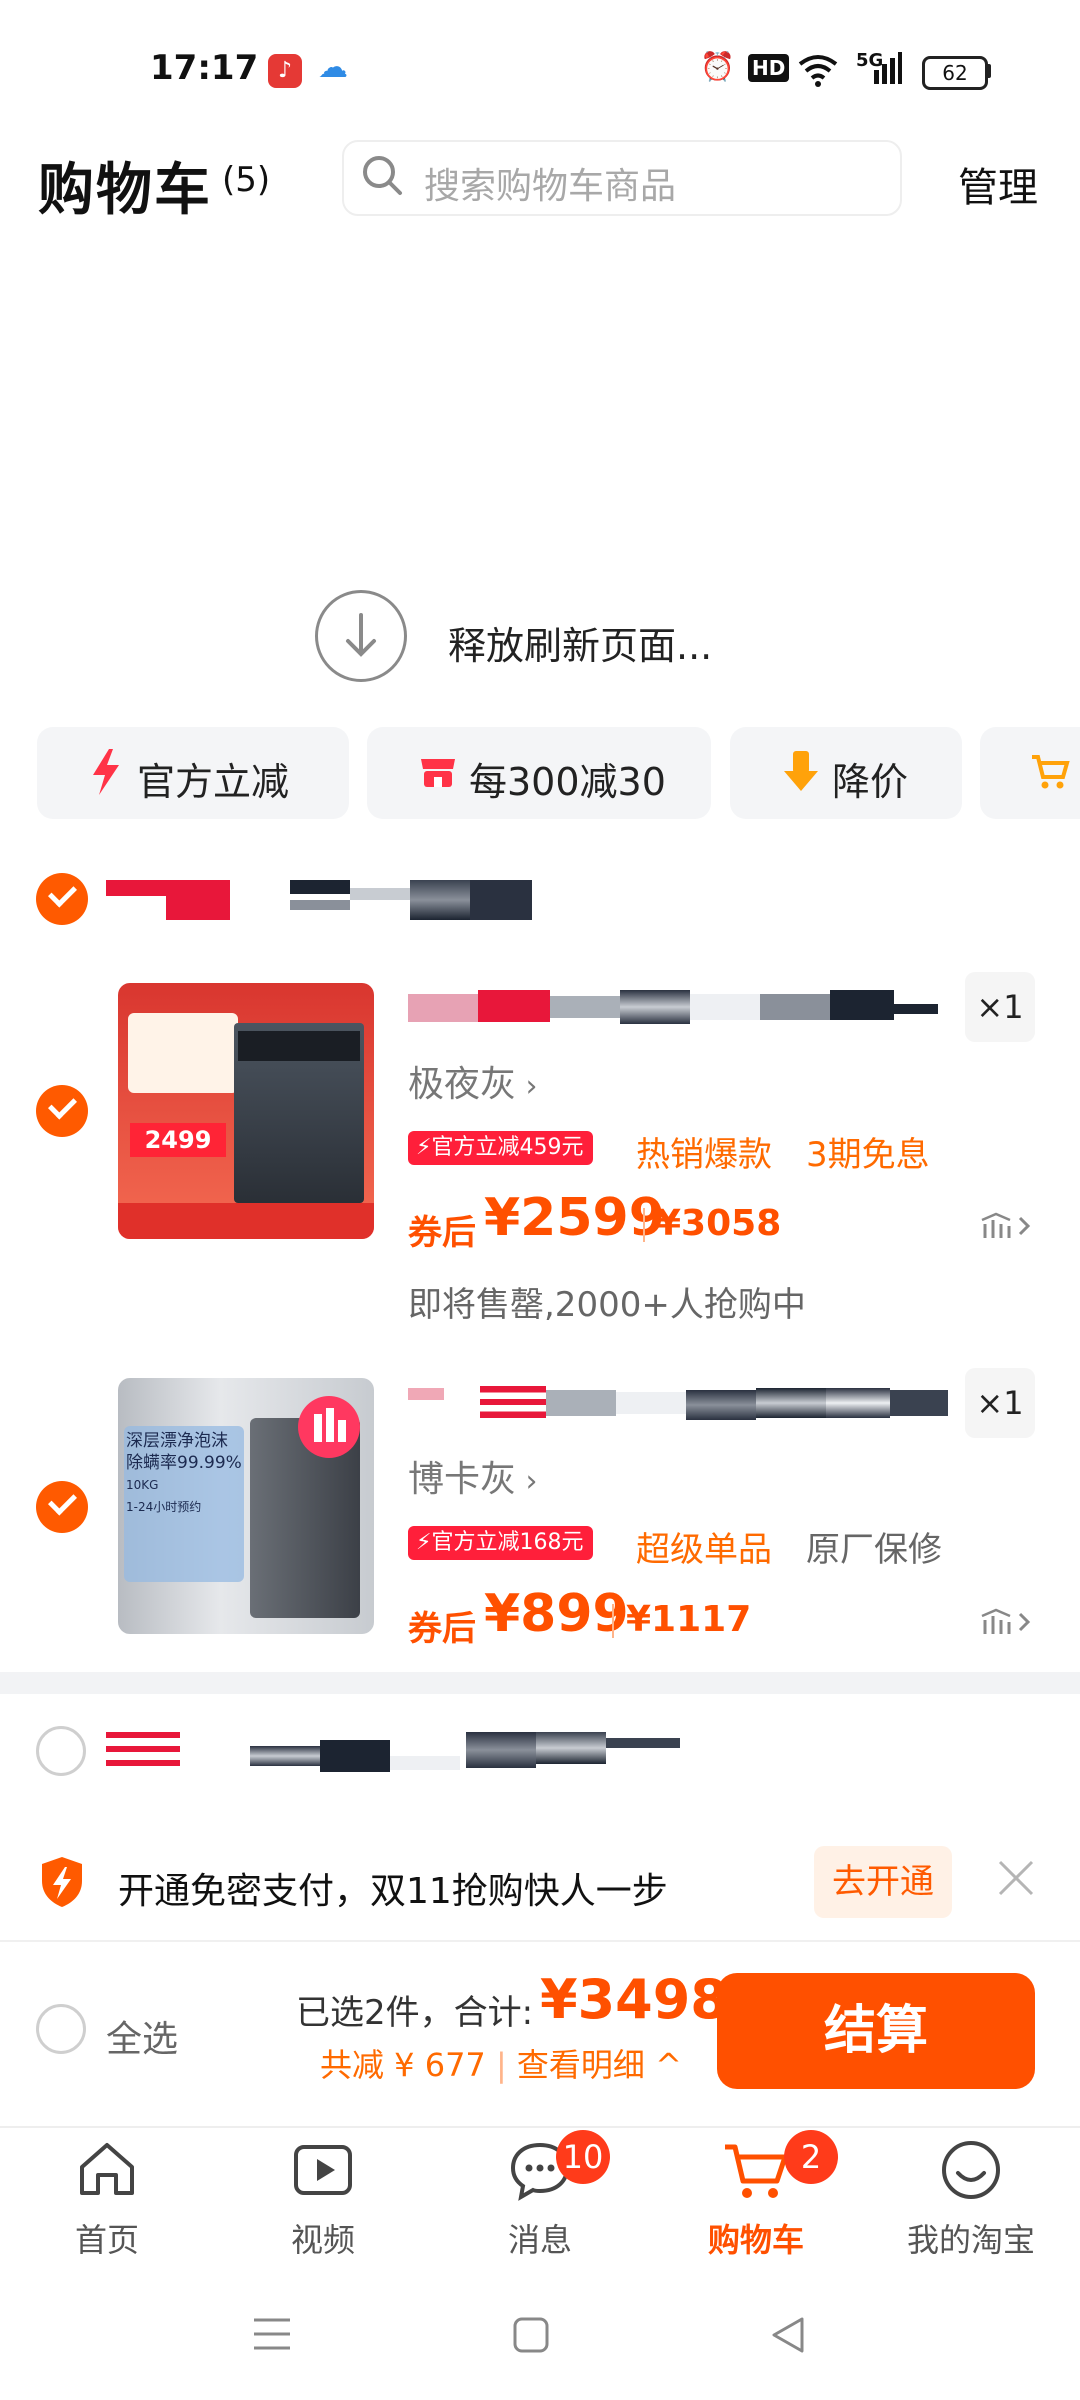 The width and height of the screenshot is (1080, 2400). I want to click on chip-price-drop: 降价, so click(846, 773).